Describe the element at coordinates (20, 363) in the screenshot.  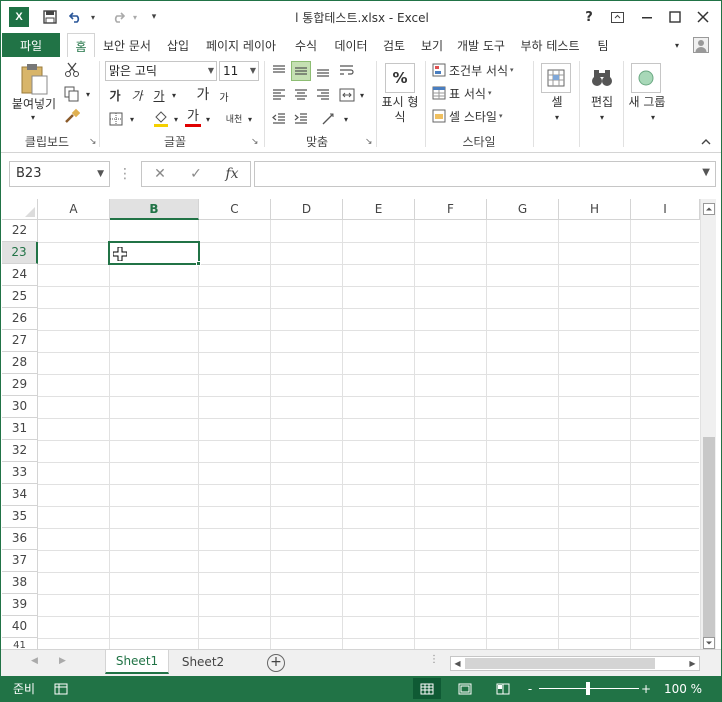
I see `row-header: 28` at that location.